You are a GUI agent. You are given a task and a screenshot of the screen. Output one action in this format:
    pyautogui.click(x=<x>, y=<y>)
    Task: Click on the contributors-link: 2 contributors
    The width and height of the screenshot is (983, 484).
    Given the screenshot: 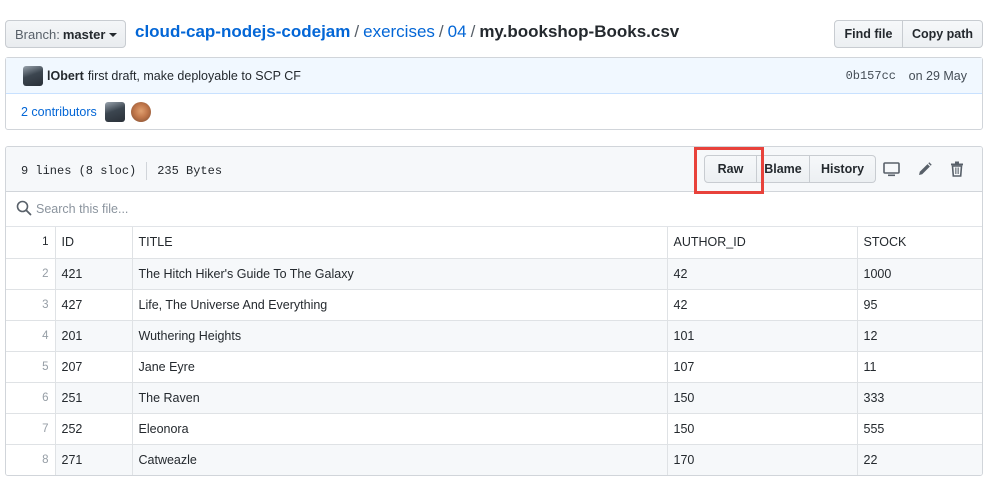 What is the action you would take?
    pyautogui.click(x=59, y=112)
    